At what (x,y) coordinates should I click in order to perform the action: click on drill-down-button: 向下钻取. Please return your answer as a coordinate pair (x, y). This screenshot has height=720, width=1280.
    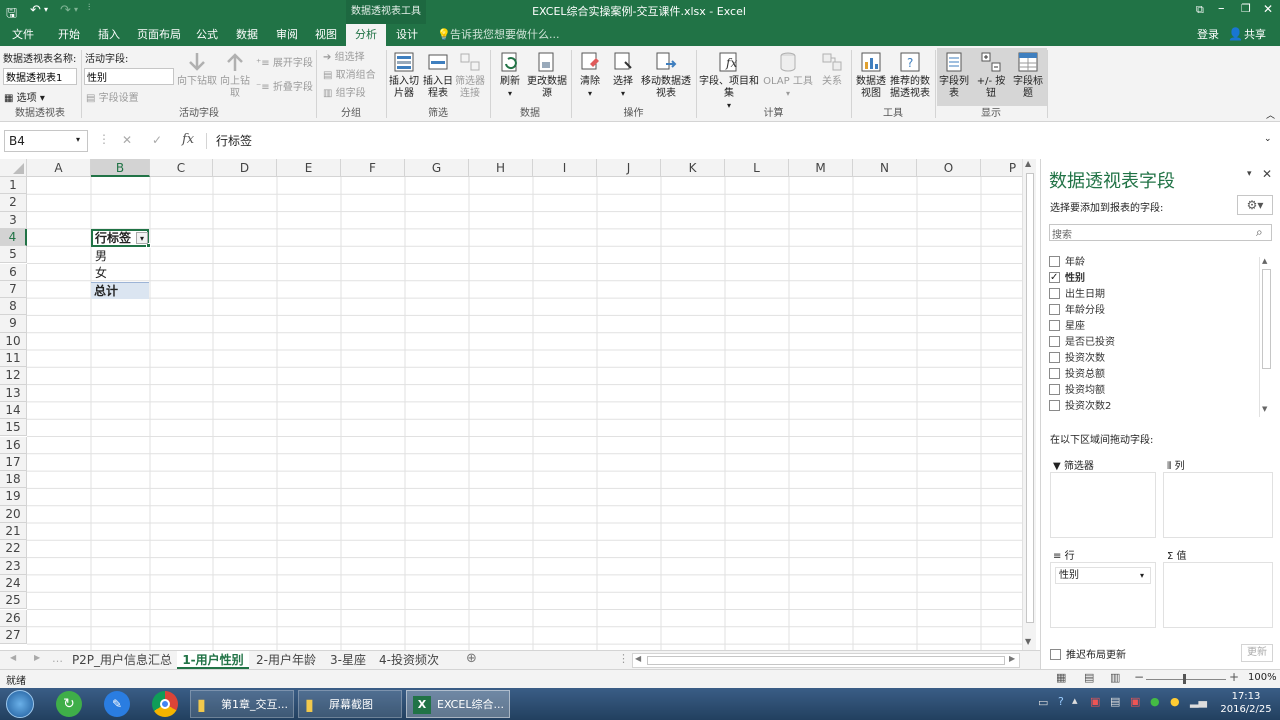
    Looking at the image, I should click on (197, 69).